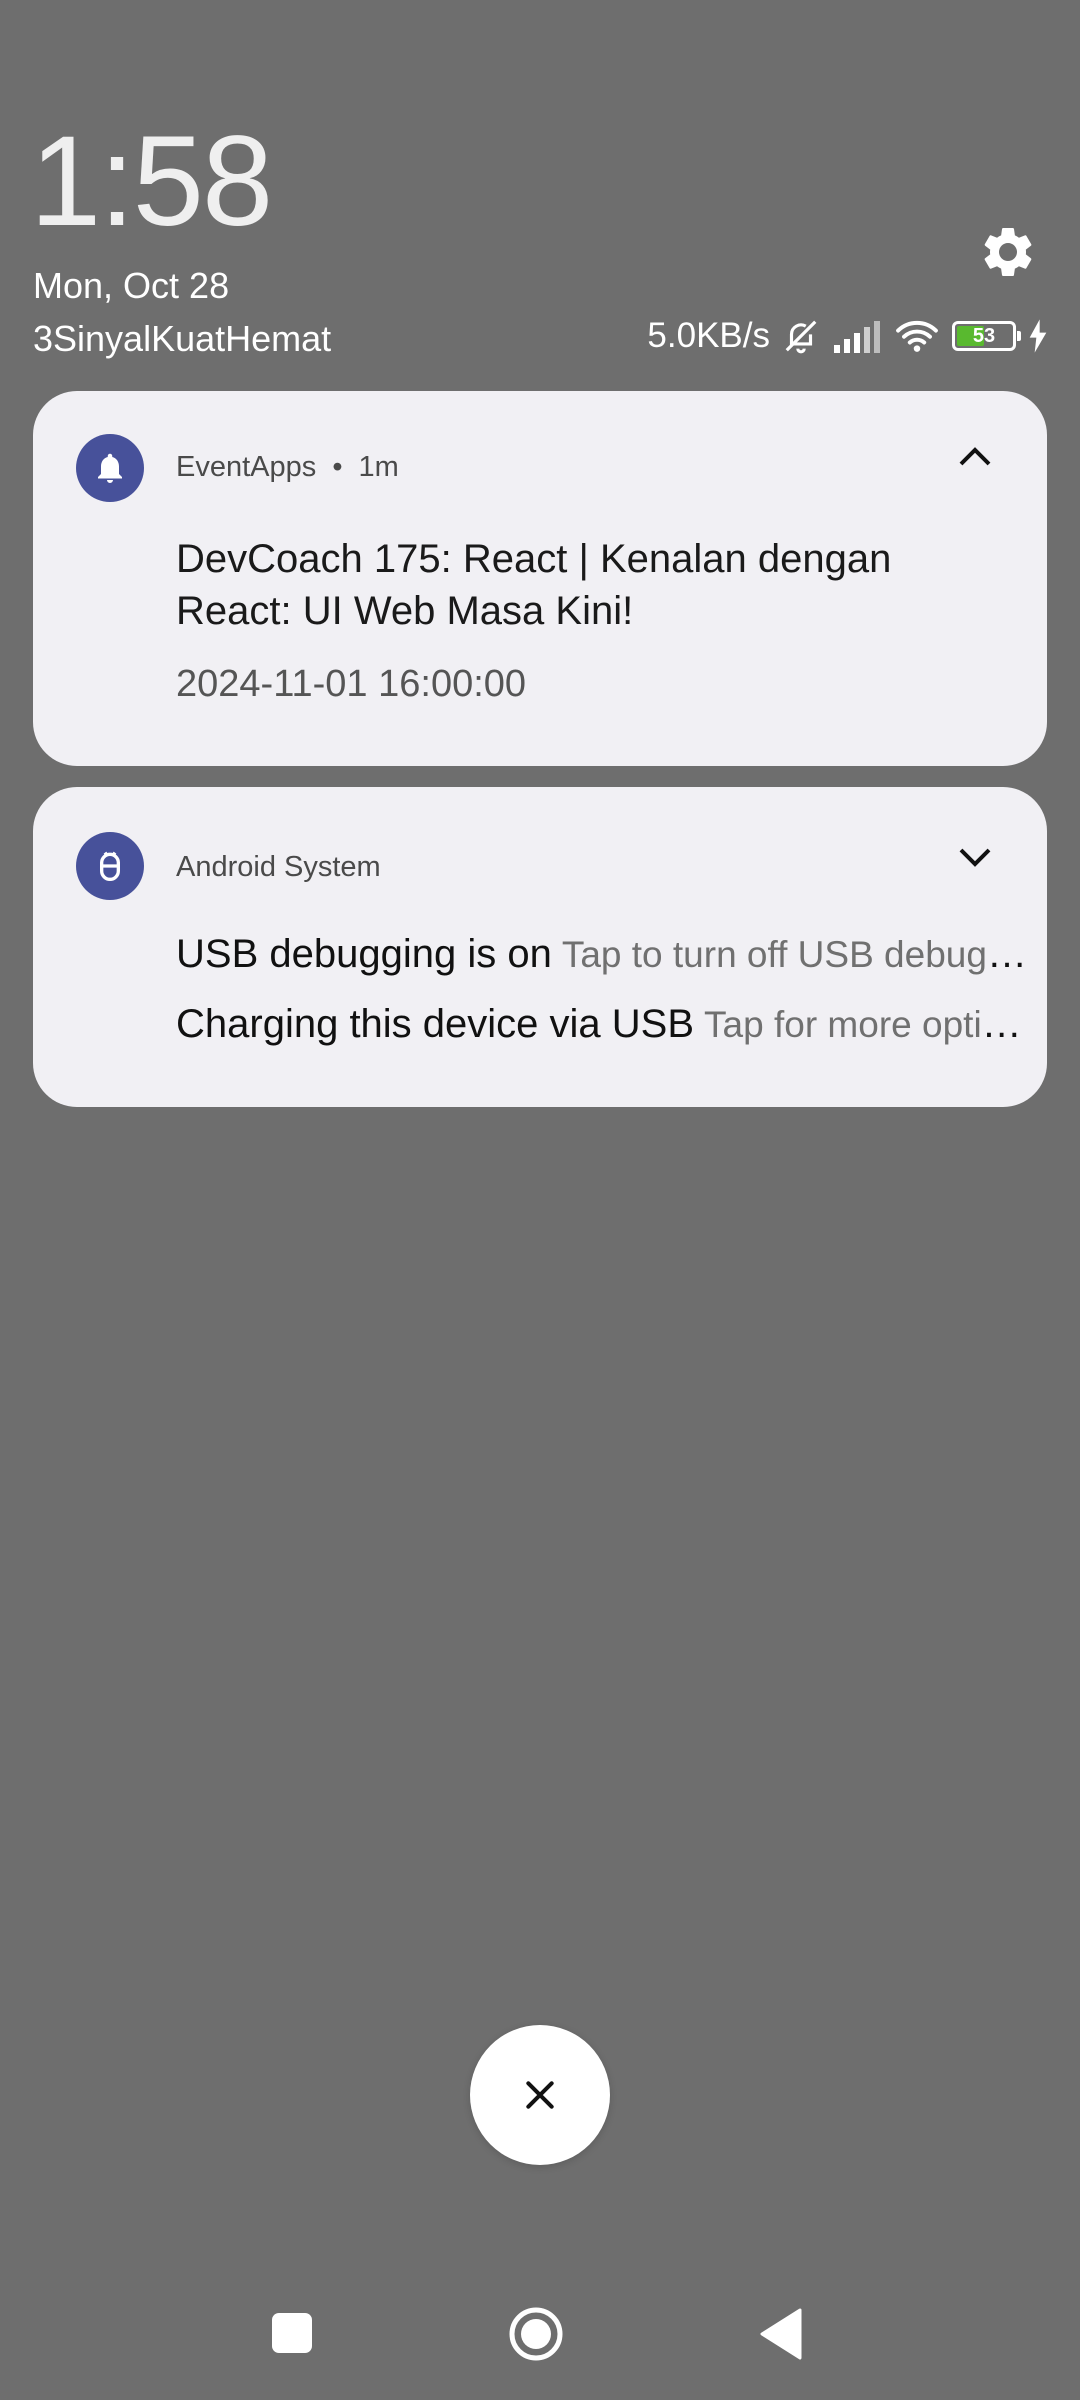 The height and width of the screenshot is (2400, 1080). Describe the element at coordinates (246, 467) in the screenshot. I see `app-name: EventApps` at that location.